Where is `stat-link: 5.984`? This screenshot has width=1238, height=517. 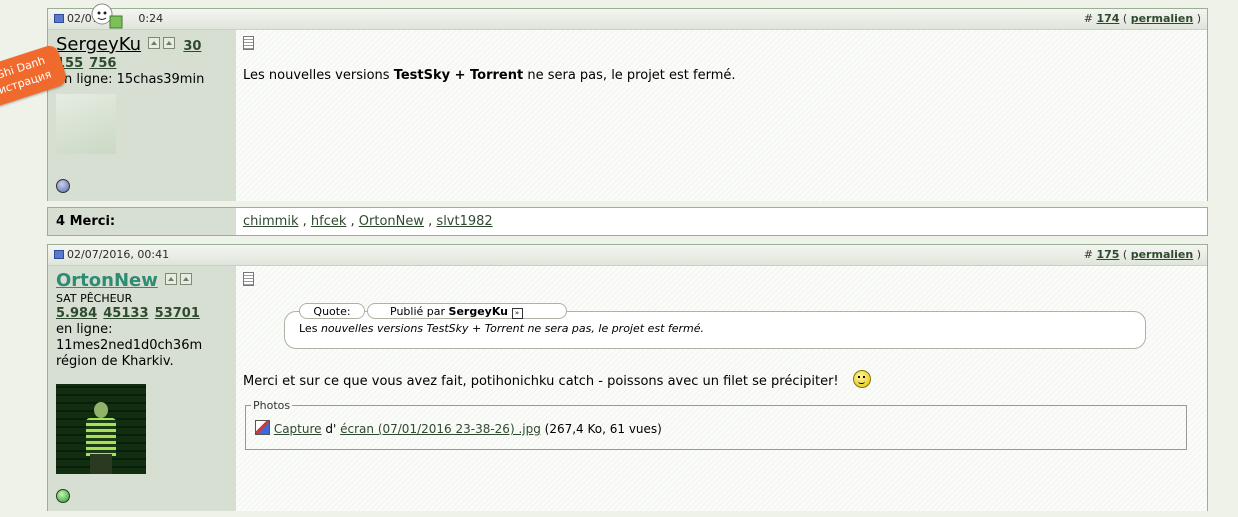 stat-link: 5.984 is located at coordinates (76, 313).